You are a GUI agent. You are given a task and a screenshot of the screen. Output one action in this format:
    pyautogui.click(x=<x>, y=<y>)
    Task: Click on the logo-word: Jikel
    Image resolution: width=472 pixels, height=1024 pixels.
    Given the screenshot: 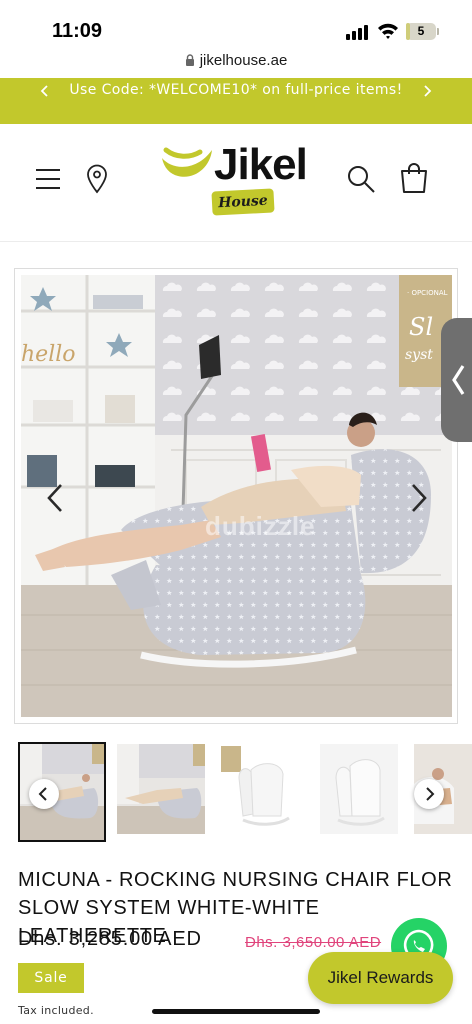 What is the action you would take?
    pyautogui.click(x=261, y=164)
    